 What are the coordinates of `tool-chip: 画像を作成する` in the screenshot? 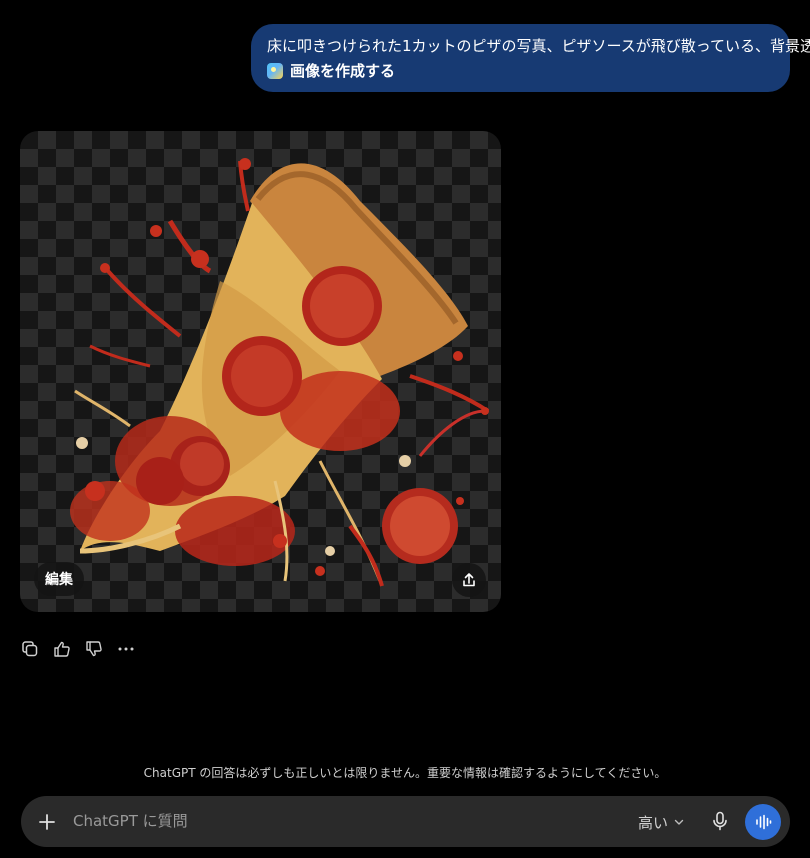 It's located at (520, 70).